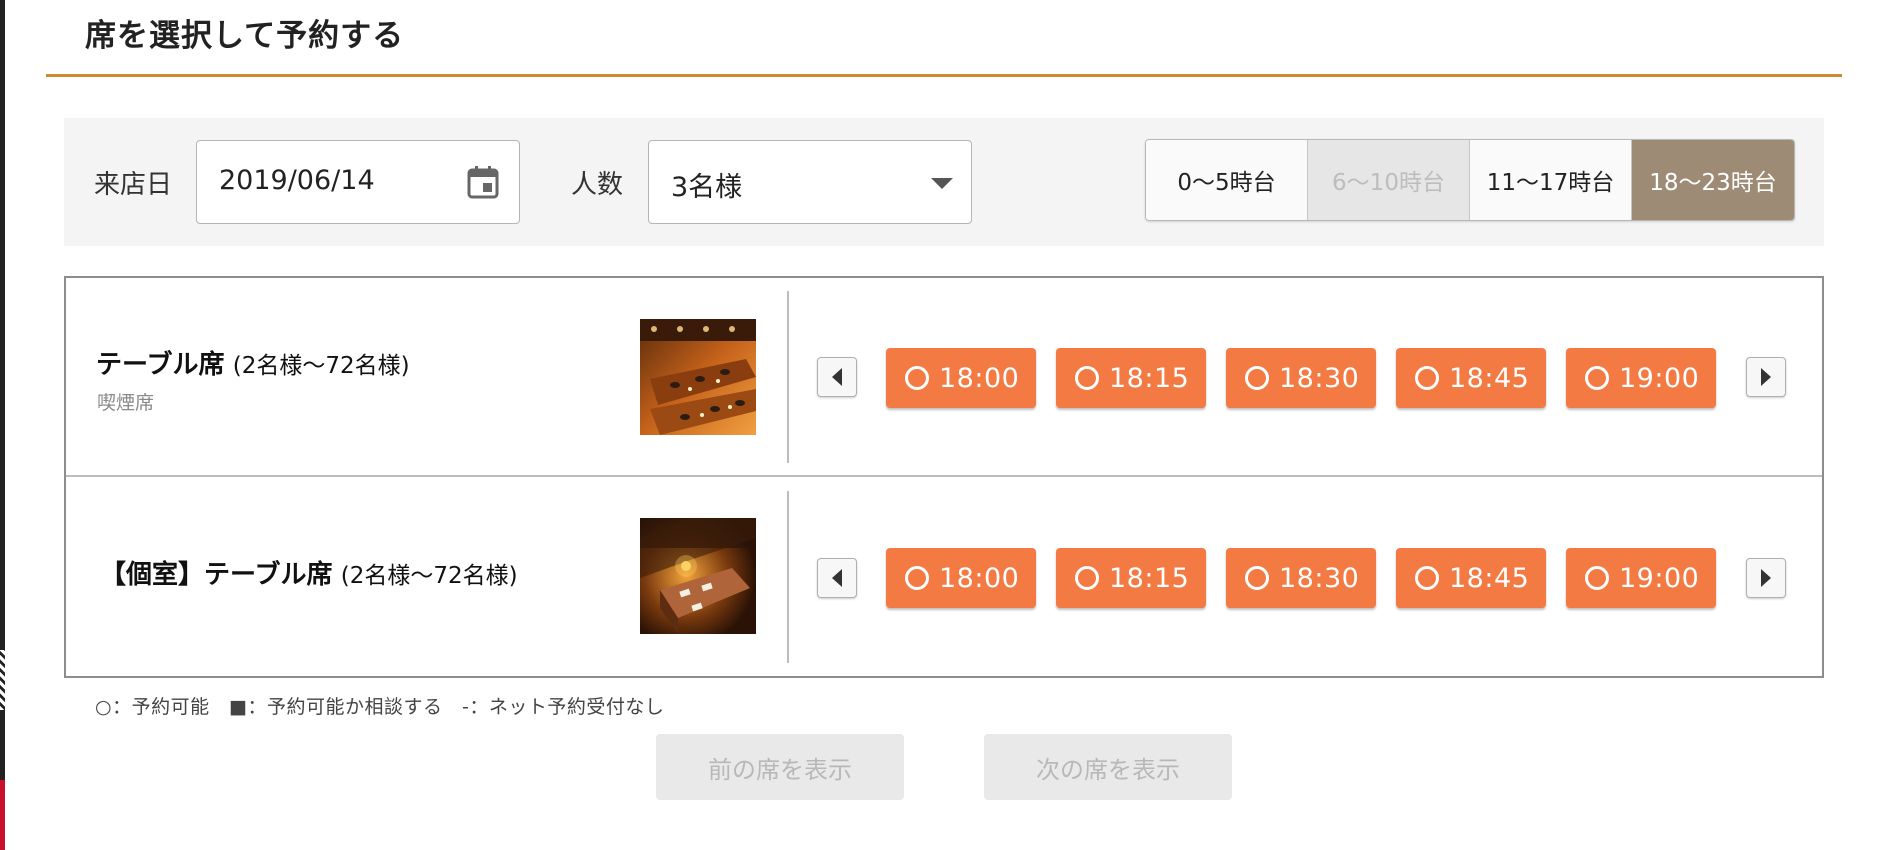 The height and width of the screenshot is (850, 1886). I want to click on seat-type: テーブル席, so click(160, 365).